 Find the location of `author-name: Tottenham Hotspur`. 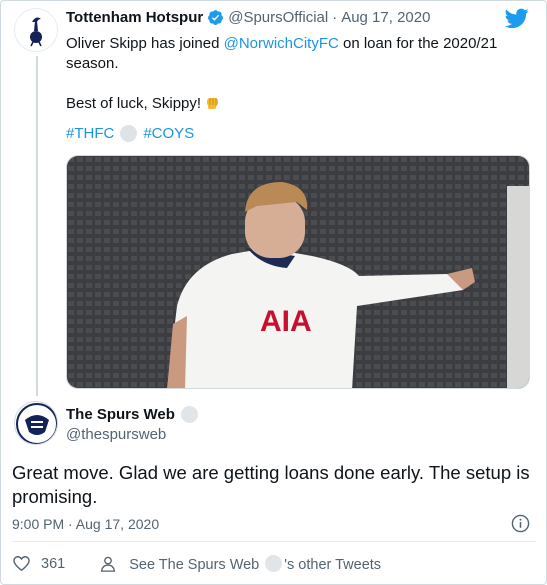

author-name: Tottenham Hotspur is located at coordinates (134, 17).